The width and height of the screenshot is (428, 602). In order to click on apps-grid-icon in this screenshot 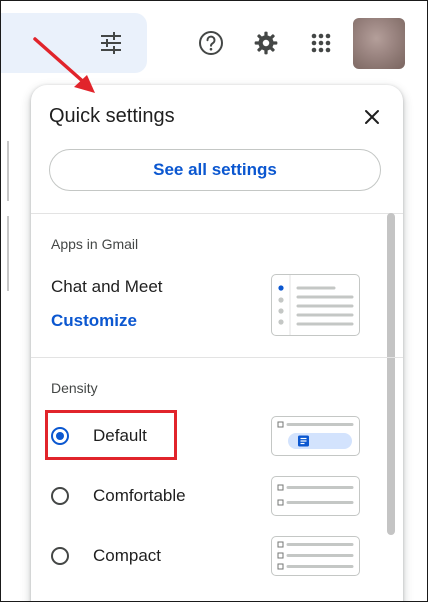, I will do `click(321, 43)`.